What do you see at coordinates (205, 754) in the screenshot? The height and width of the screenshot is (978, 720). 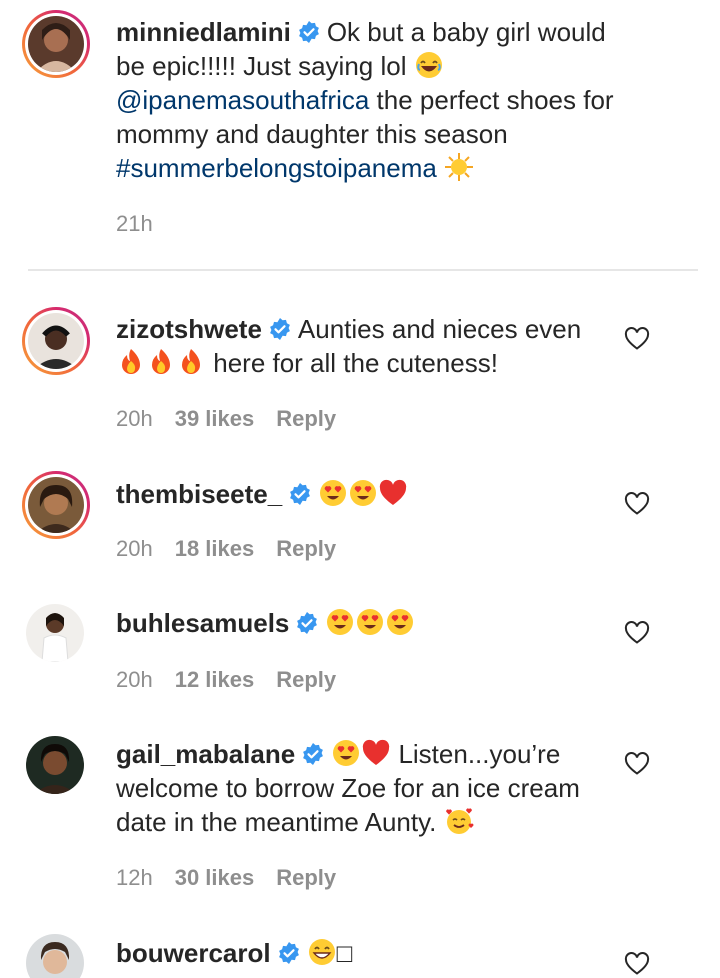 I see `comment-username: gail_mabalane` at bounding box center [205, 754].